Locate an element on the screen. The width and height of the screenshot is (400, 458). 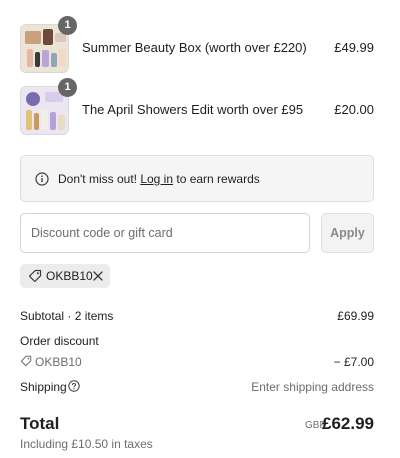
discount-code-input is located at coordinates (165, 233).